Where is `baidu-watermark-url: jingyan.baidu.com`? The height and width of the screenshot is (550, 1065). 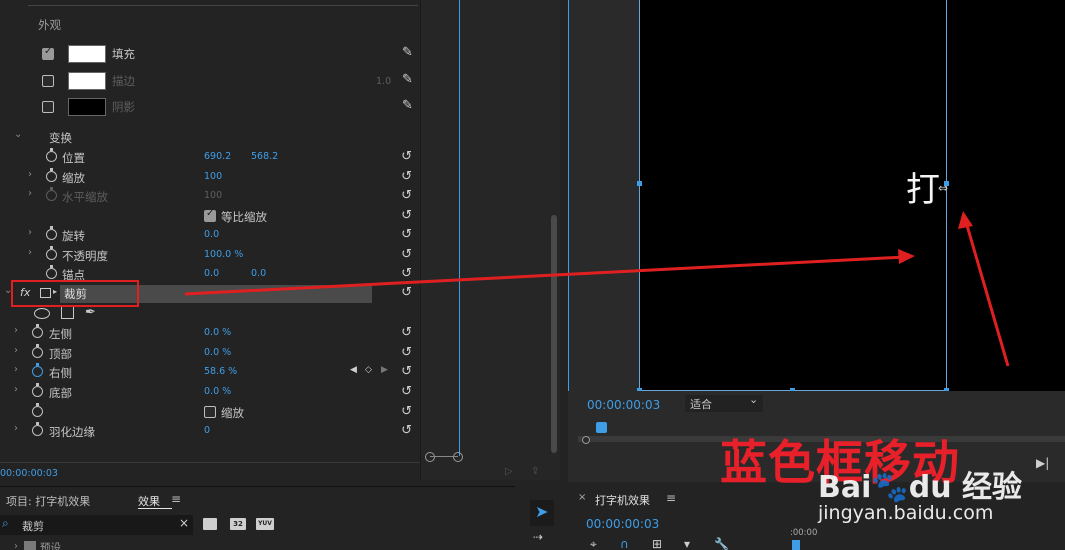 baidu-watermark-url: jingyan.baidu.com is located at coordinates (906, 513).